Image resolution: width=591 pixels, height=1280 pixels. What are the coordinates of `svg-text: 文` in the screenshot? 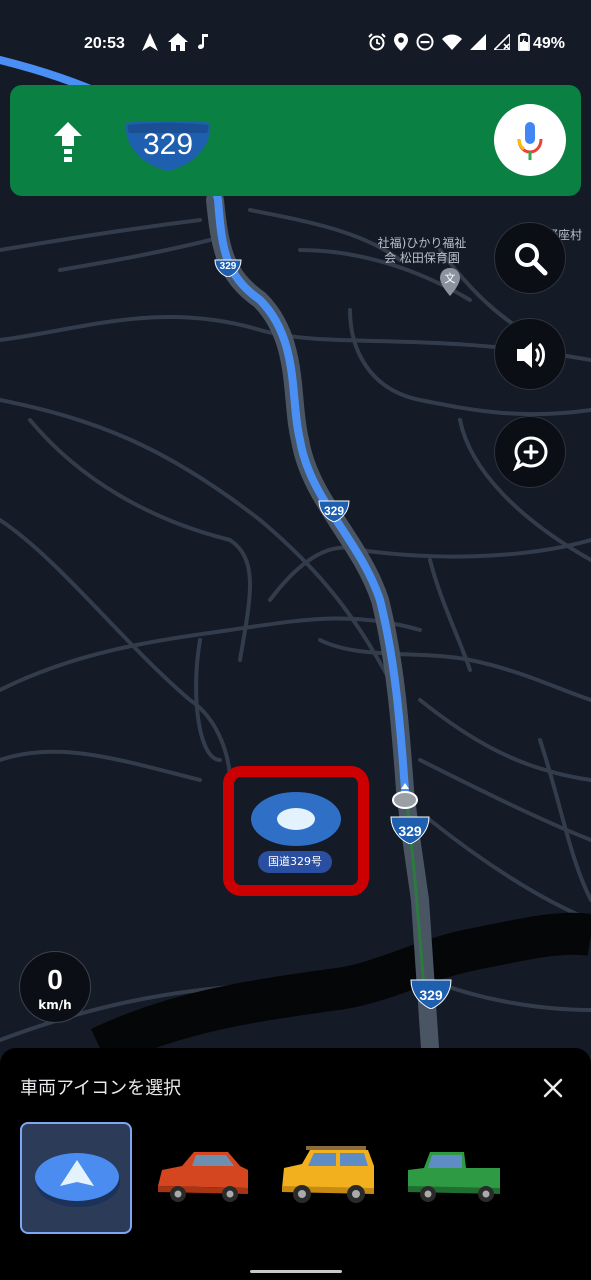 It's located at (450, 278).